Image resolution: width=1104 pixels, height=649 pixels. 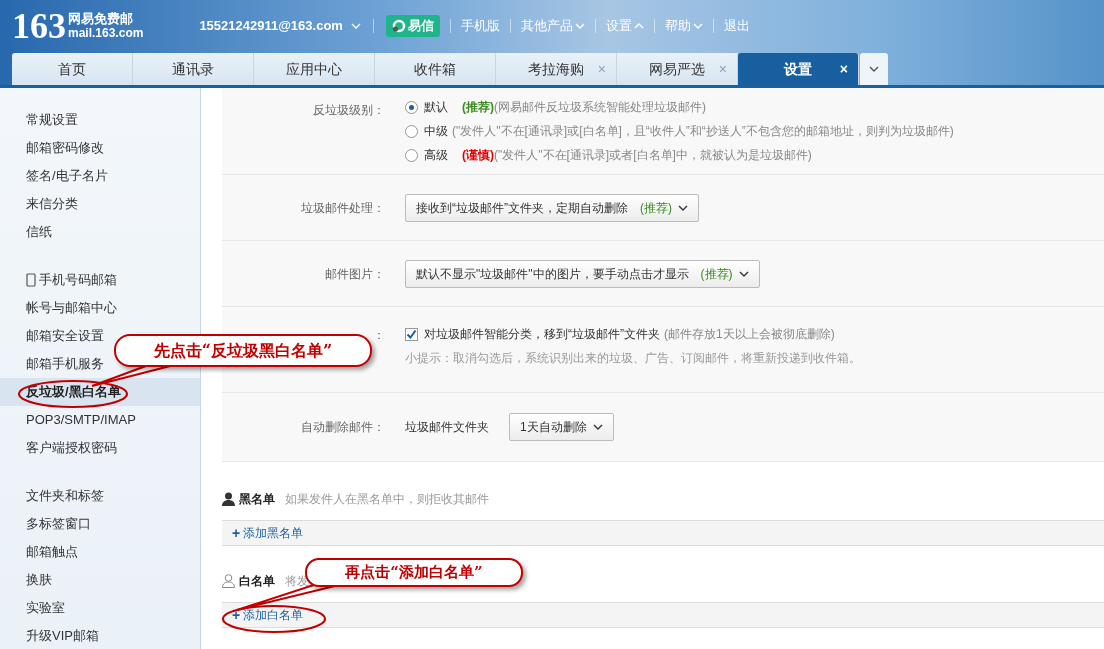 What do you see at coordinates (257, 581) in the screenshot?
I see `list-title: 白名单` at bounding box center [257, 581].